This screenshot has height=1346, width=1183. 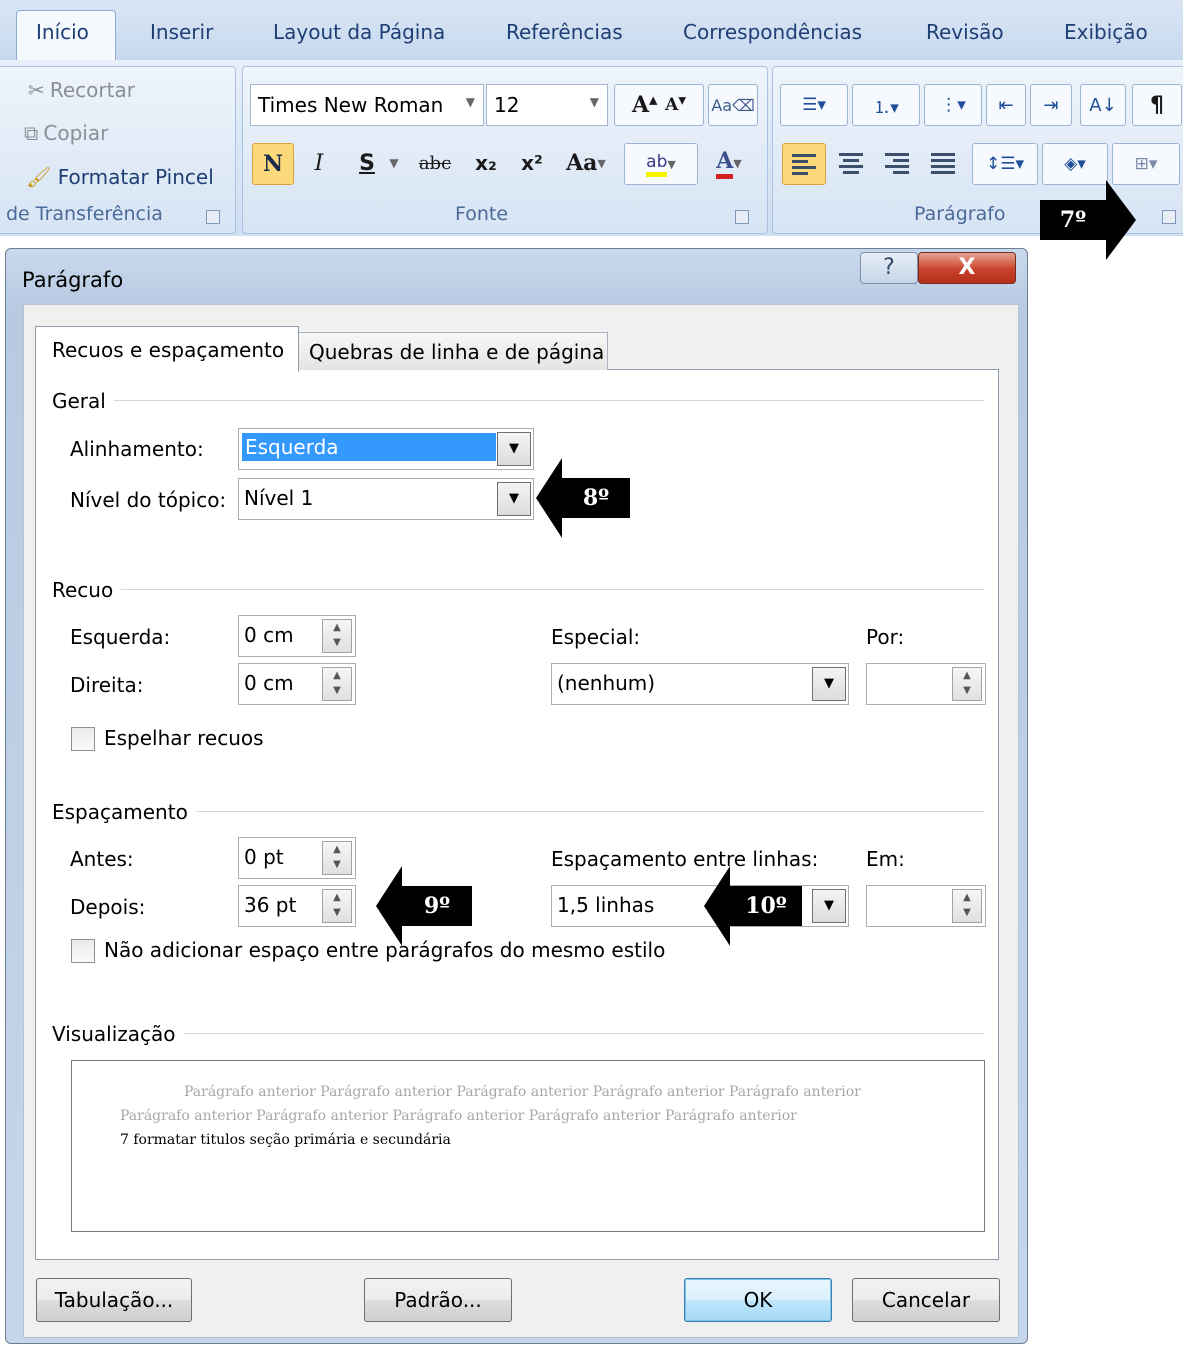 What do you see at coordinates (359, 32) in the screenshot?
I see `tab-layout: Layout da Página` at bounding box center [359, 32].